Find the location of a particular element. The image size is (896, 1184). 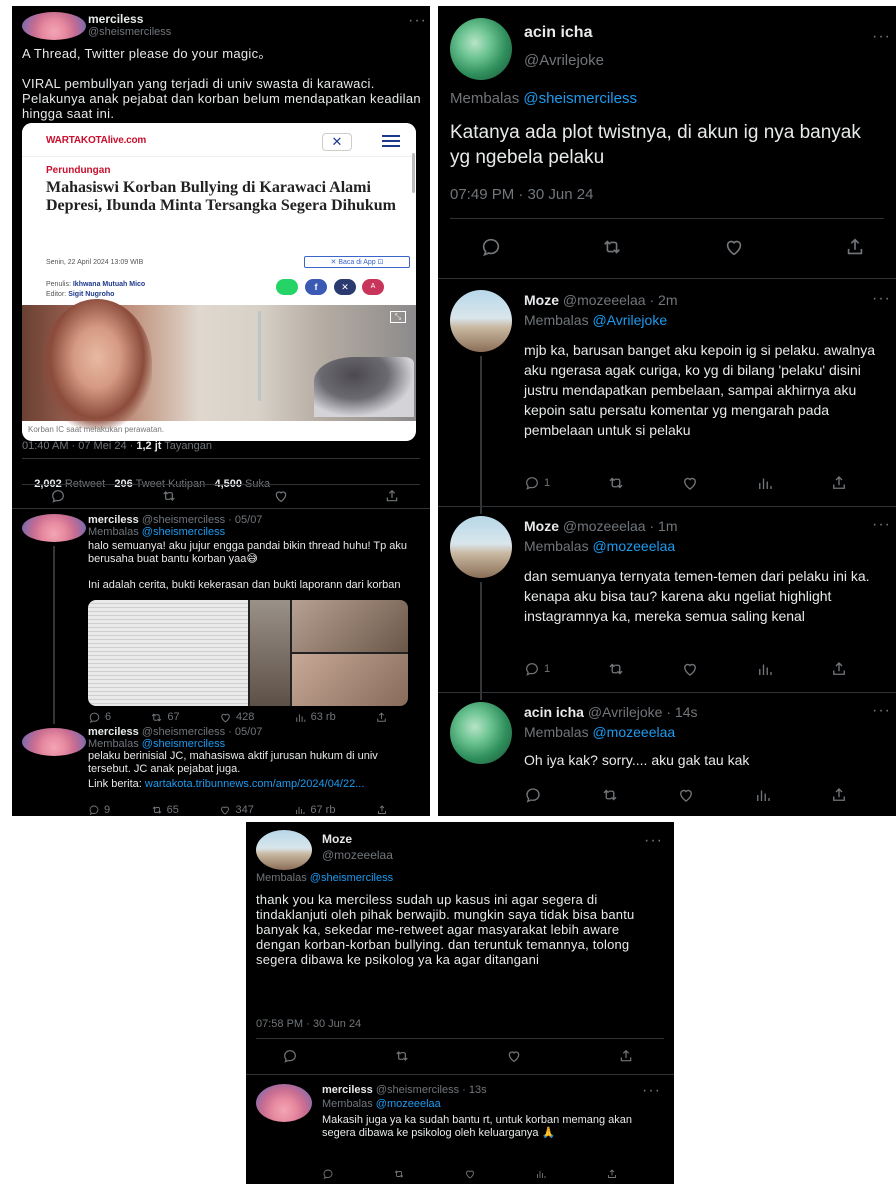

reply-author-meta: @mozeeelaa · 1m is located at coordinates (620, 526).